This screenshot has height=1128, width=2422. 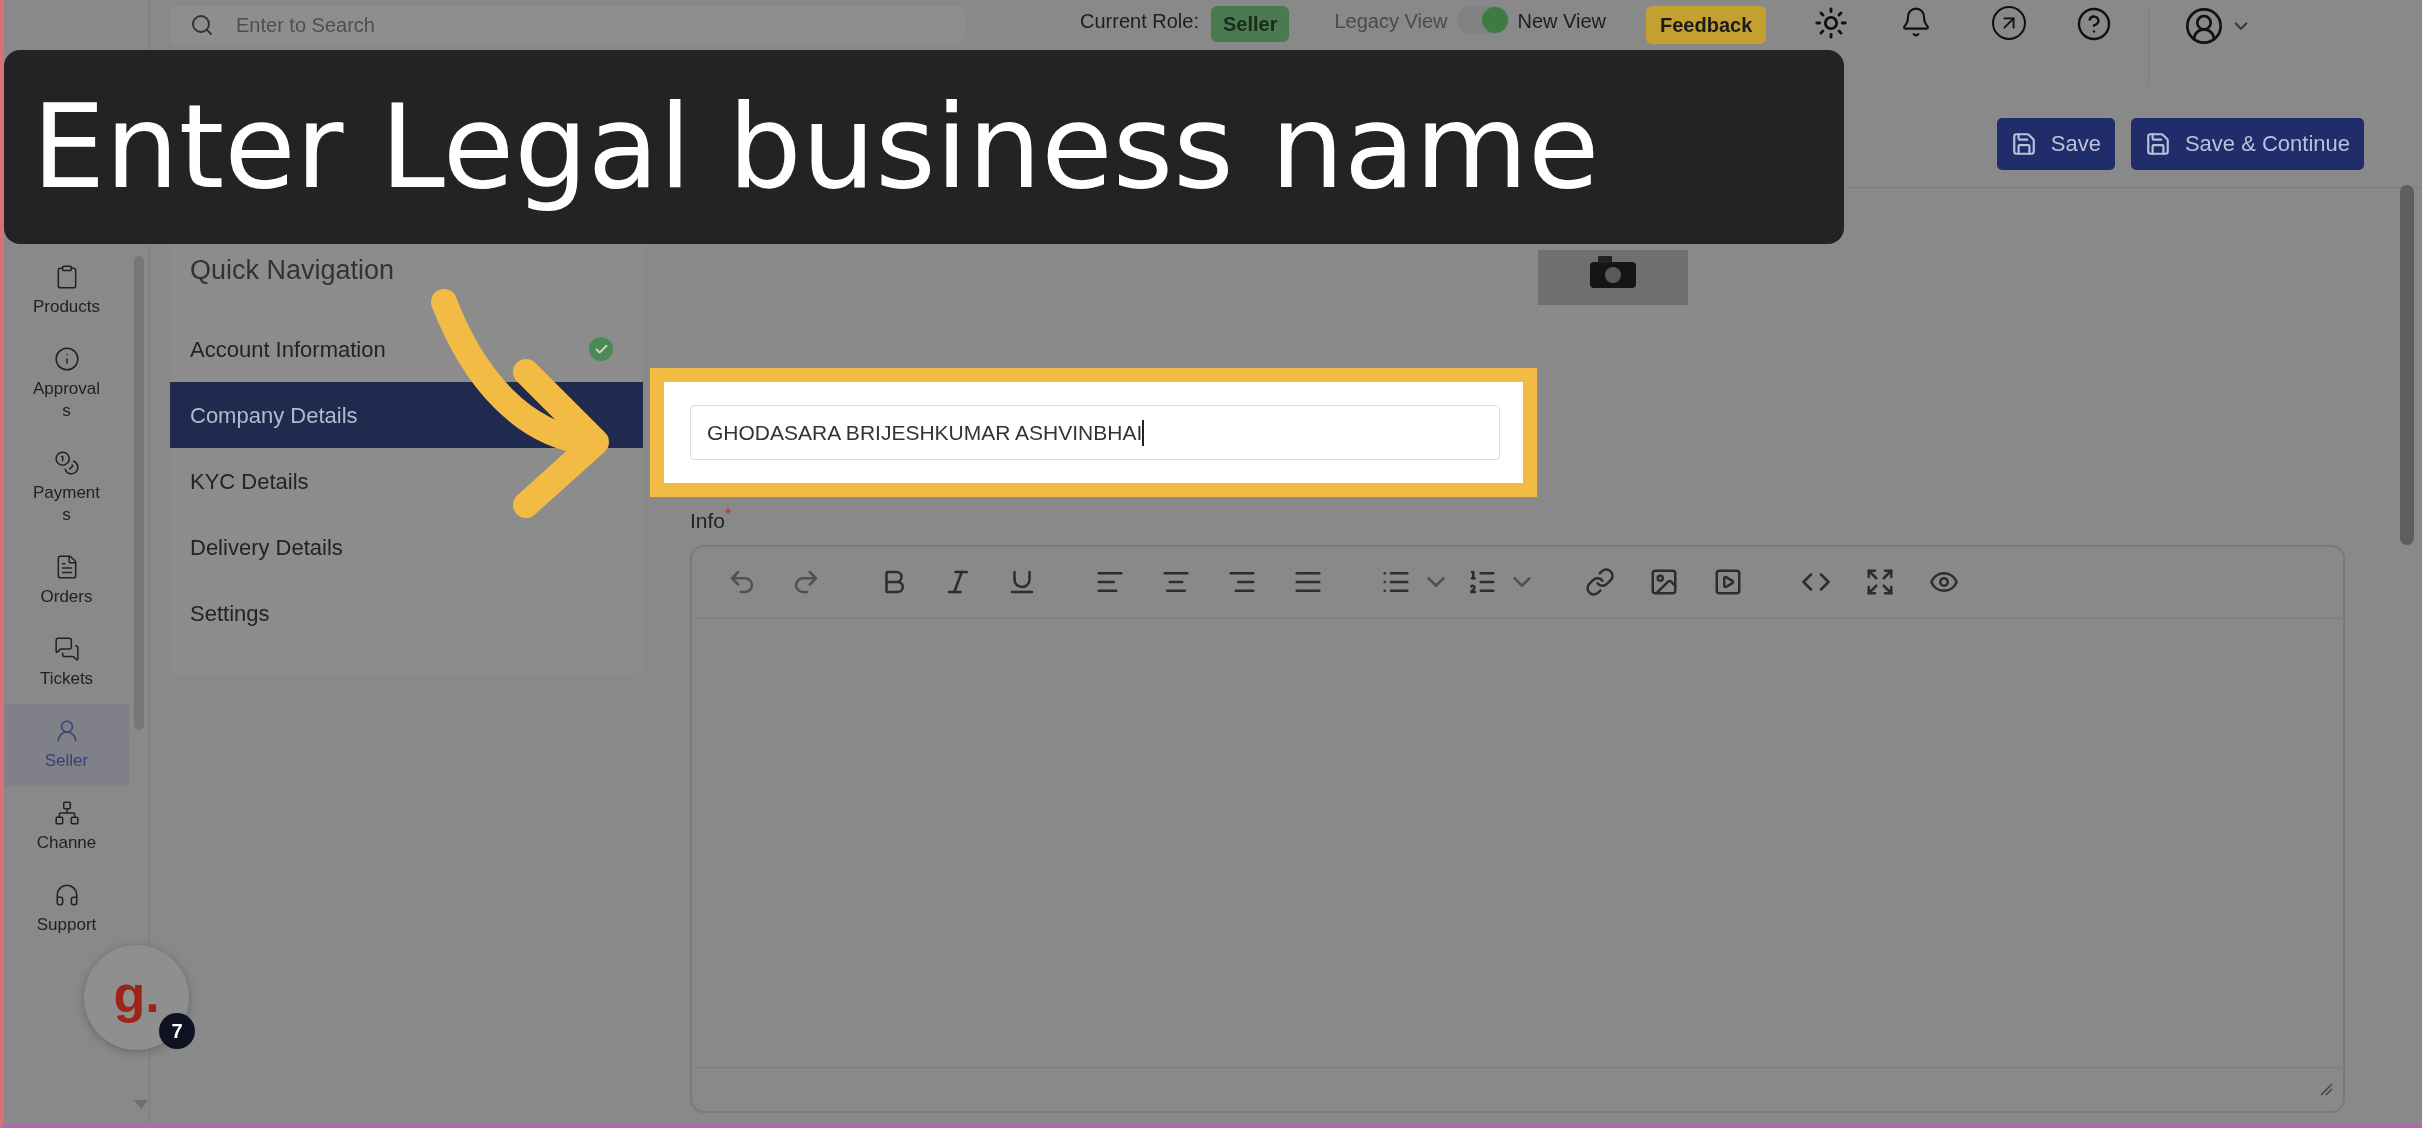 I want to click on notification-count: 7, so click(x=177, y=1031).